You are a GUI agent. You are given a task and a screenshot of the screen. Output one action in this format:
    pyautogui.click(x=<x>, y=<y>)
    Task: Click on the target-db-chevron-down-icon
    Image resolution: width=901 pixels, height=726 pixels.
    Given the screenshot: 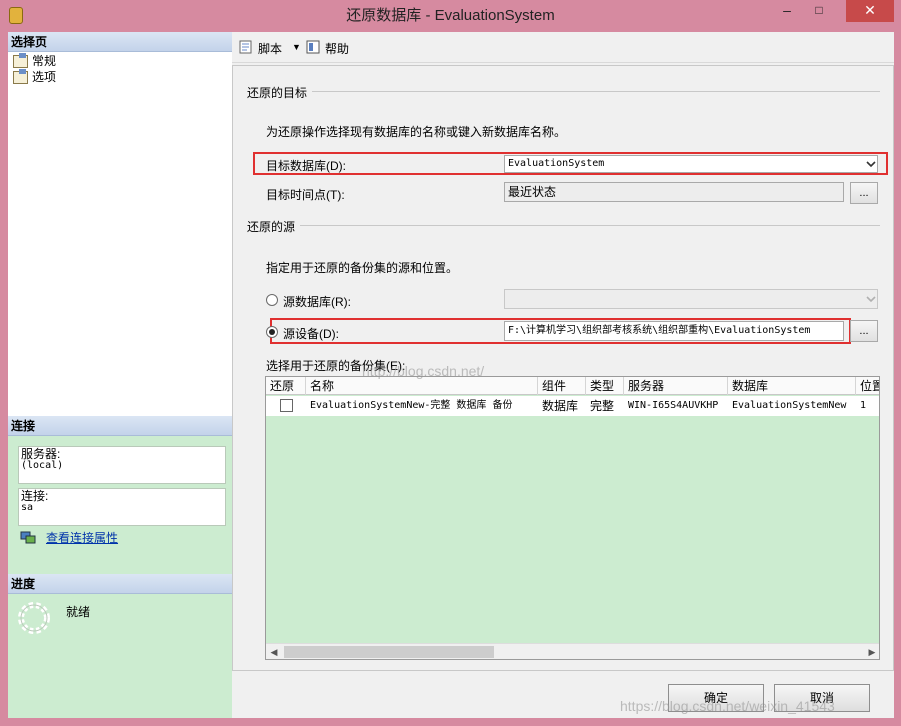 What is the action you would take?
    pyautogui.click(x=871, y=164)
    